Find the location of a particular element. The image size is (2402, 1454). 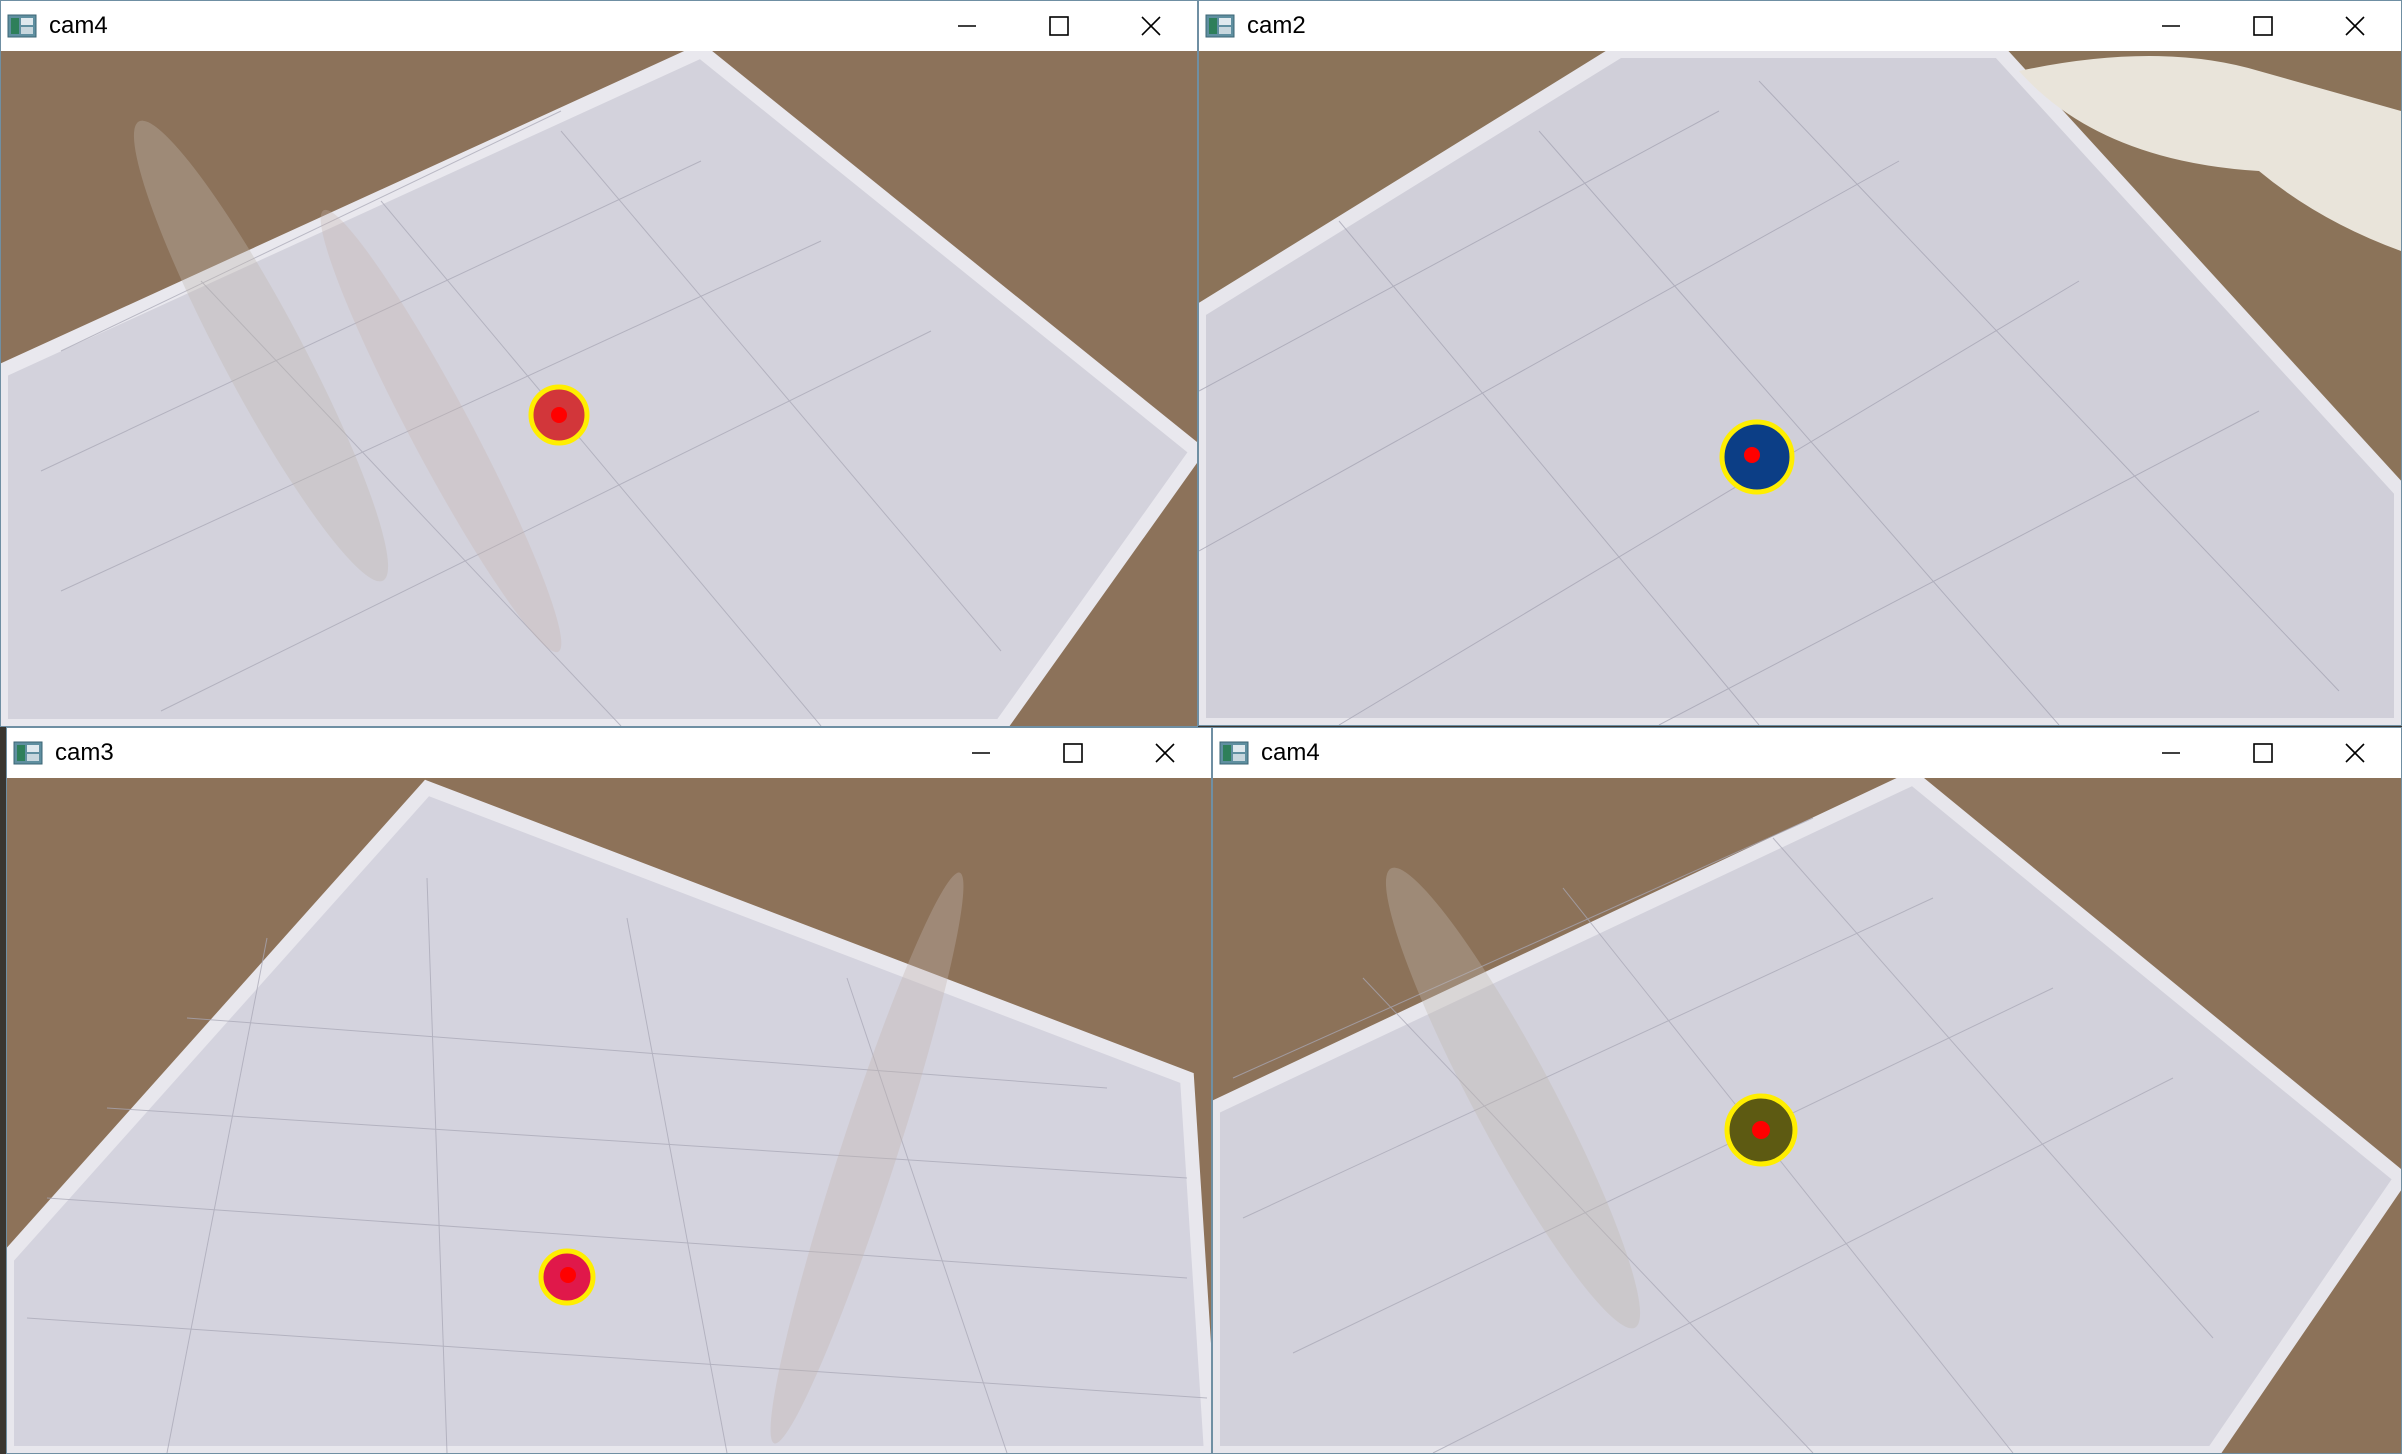

window-title: cam2 is located at coordinates (1276, 25).